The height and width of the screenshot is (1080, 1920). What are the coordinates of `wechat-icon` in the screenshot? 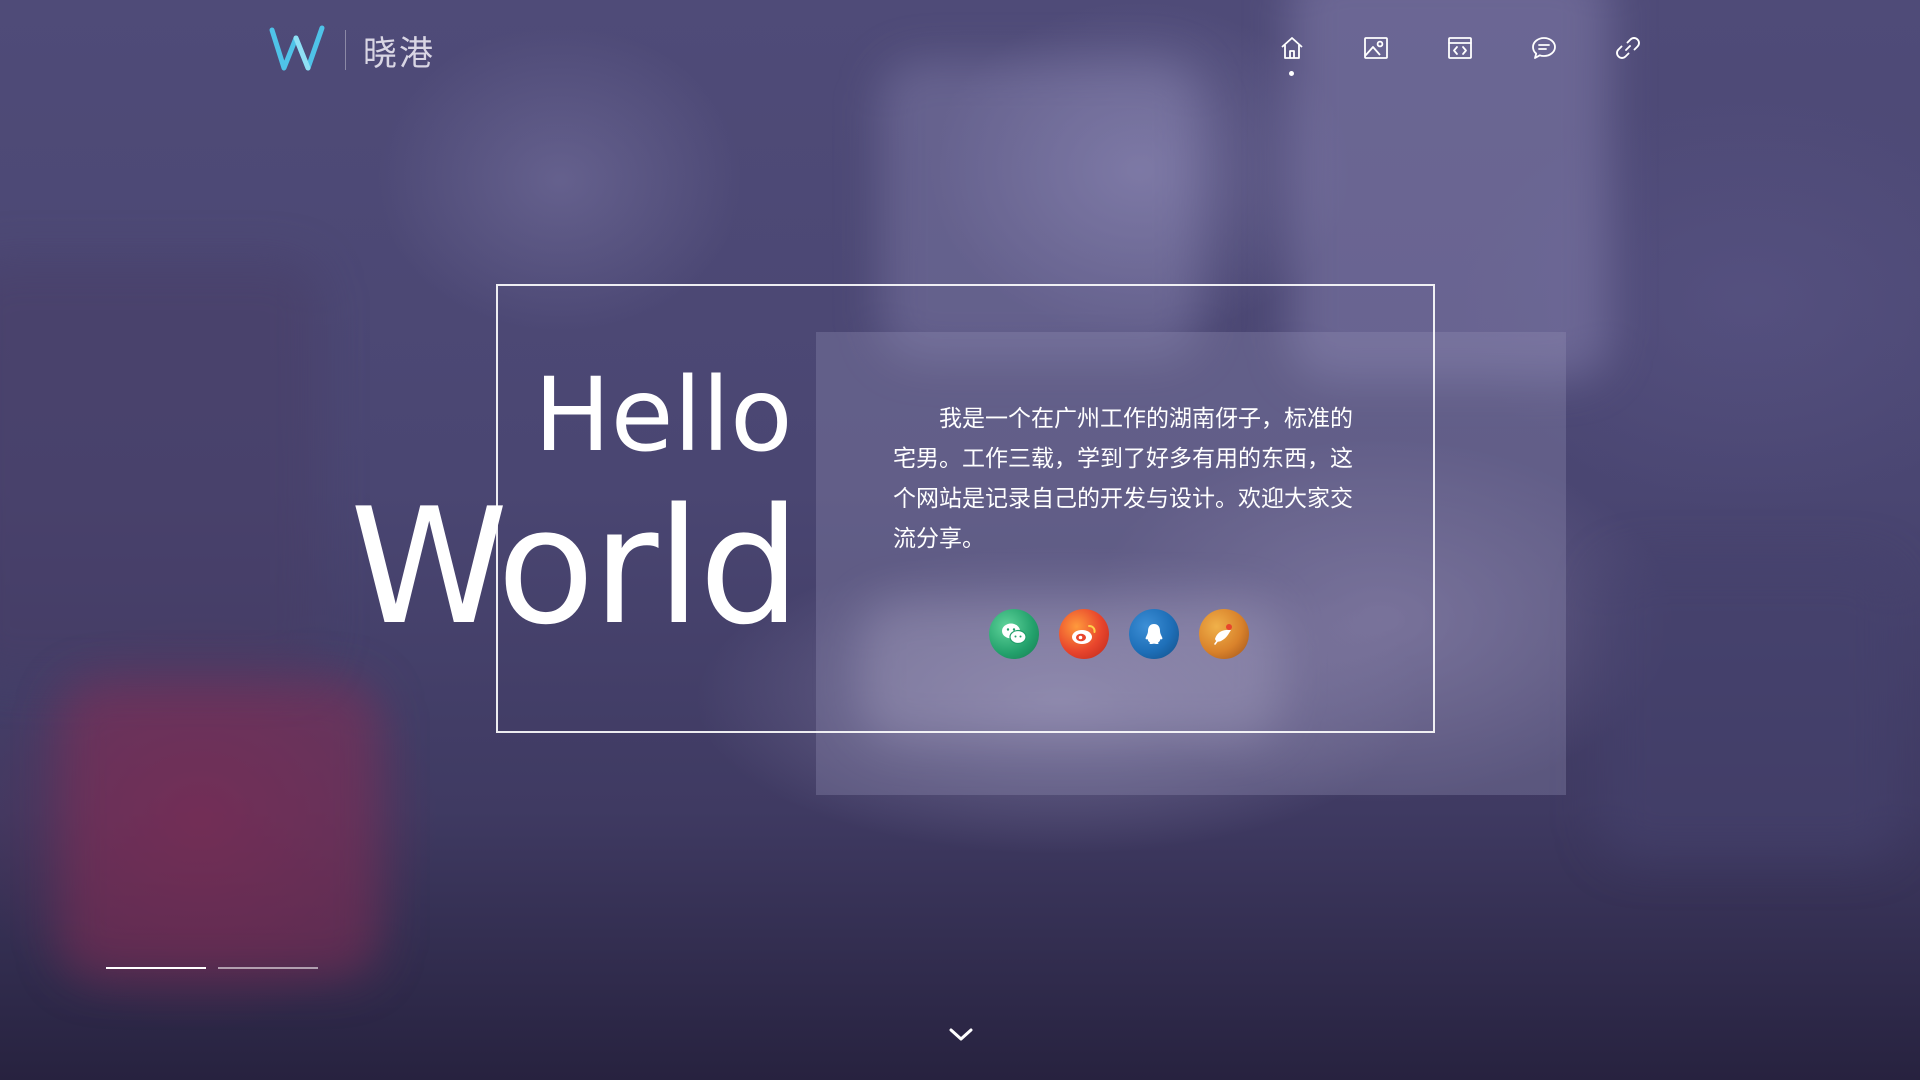 It's located at (1014, 634).